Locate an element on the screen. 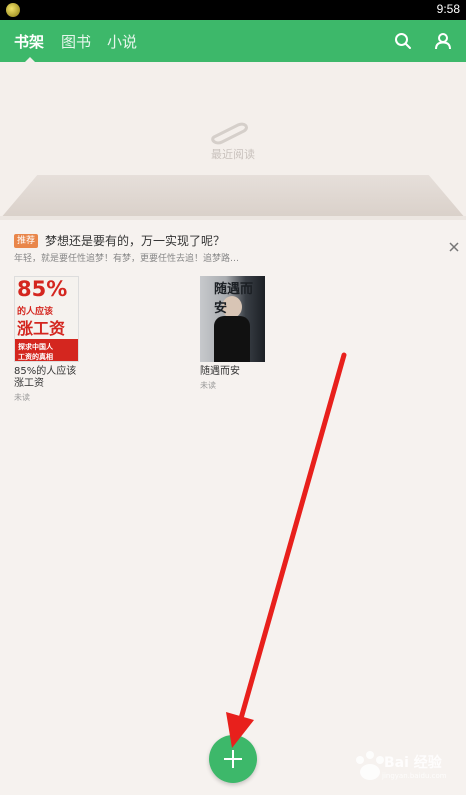  add-book-button is located at coordinates (233, 759).